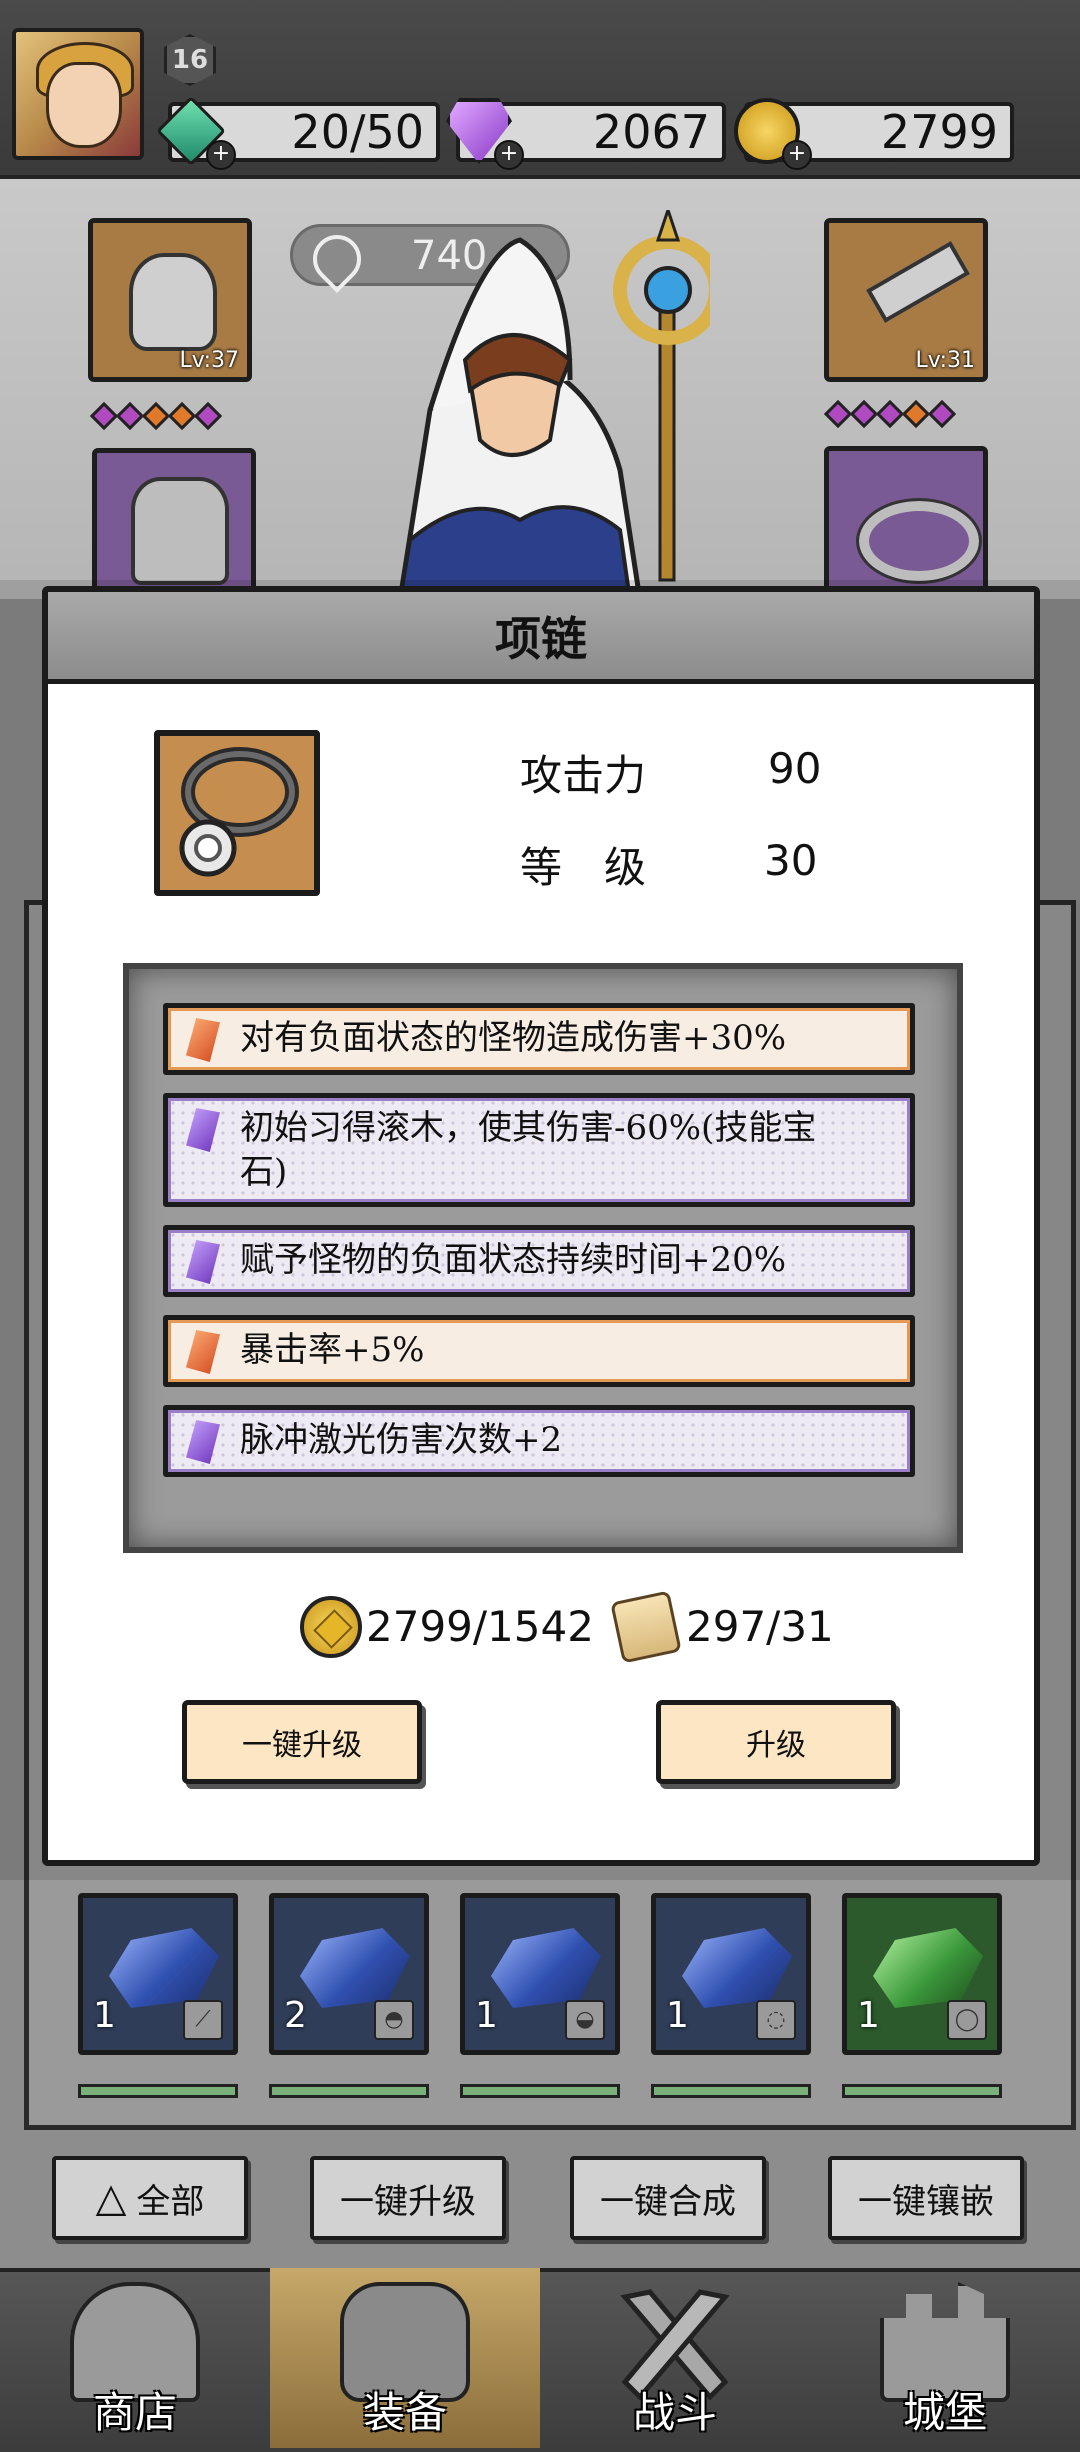 The height and width of the screenshot is (2452, 1080). What do you see at coordinates (651, 132) in the screenshot?
I see `gem-value: 2067` at bounding box center [651, 132].